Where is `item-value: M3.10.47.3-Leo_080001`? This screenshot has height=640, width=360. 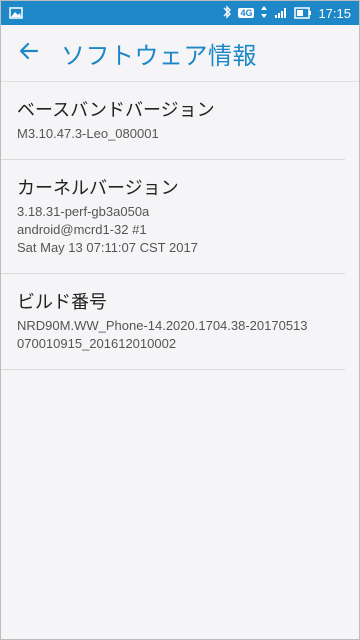 item-value: M3.10.47.3-Leo_080001 is located at coordinates (88, 133).